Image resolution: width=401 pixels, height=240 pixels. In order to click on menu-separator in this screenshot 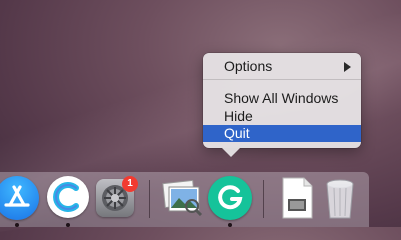, I will do `click(282, 79)`.